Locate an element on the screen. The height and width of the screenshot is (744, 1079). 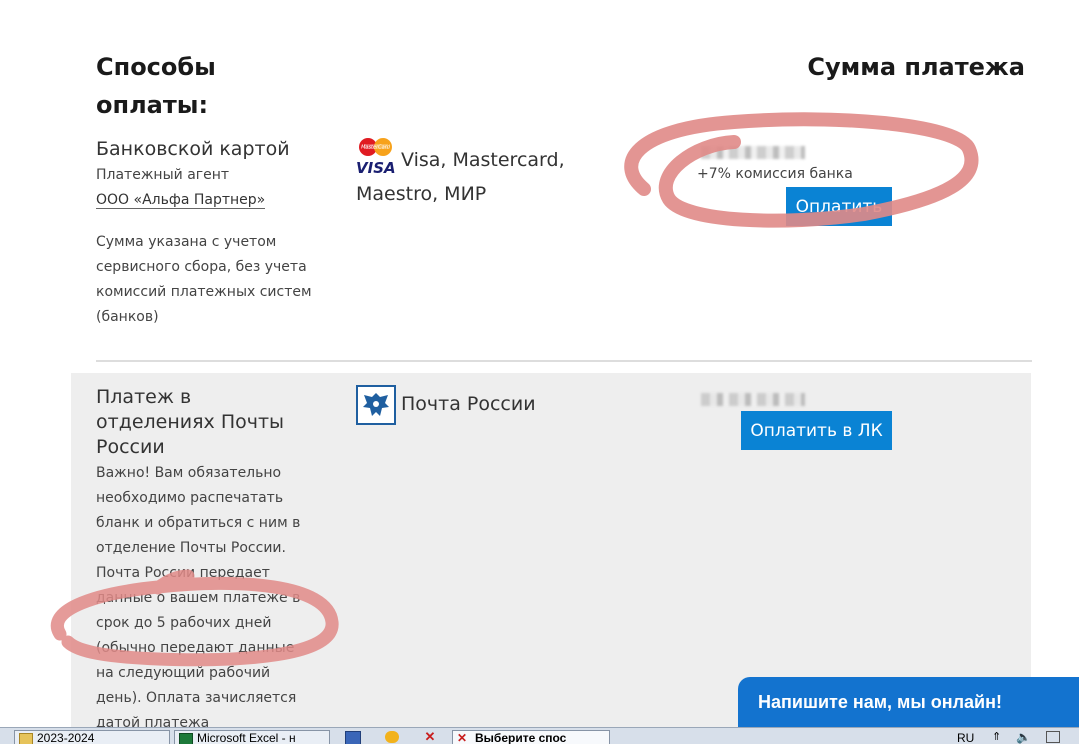
agent-label: Платежный агент is located at coordinates (163, 175).